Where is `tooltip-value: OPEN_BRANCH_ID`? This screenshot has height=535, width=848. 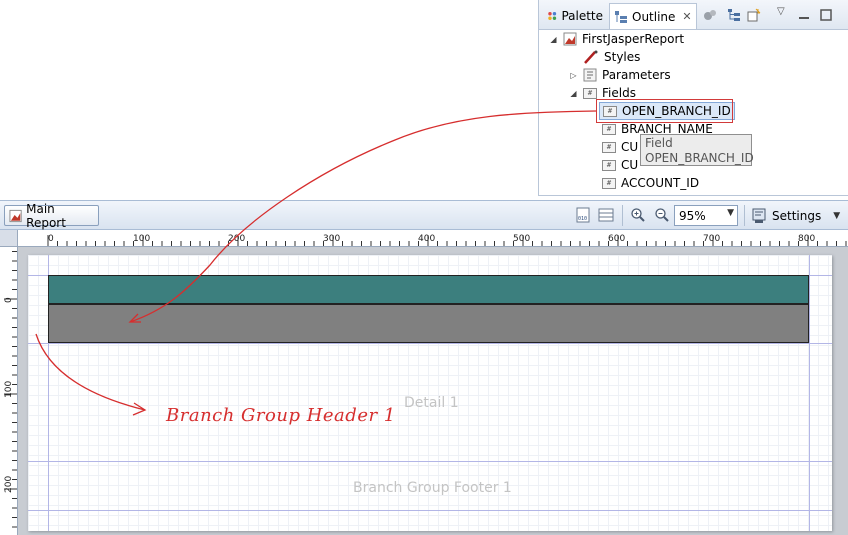 tooltip-value: OPEN_BRANCH_ID is located at coordinates (699, 158).